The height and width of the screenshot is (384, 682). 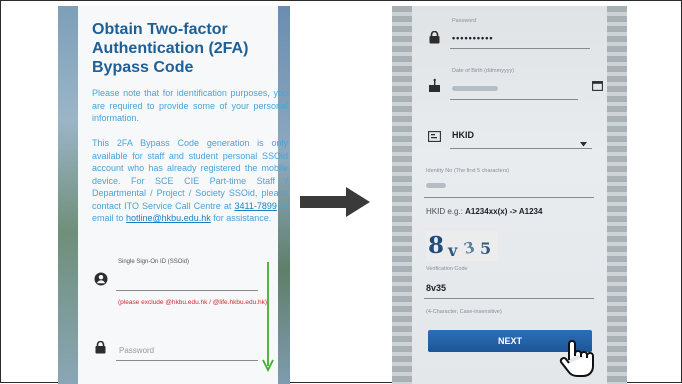 I want to click on password-placeholder: Password, so click(x=136, y=351).